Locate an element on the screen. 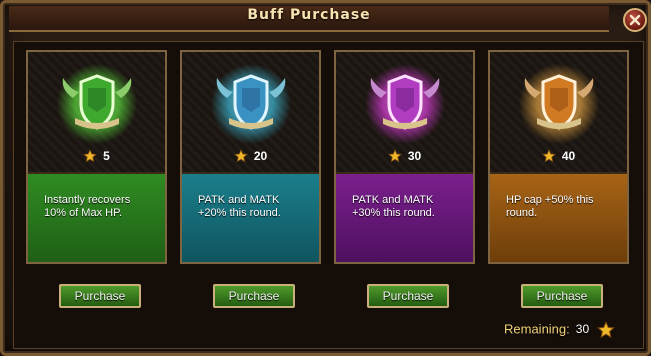  buff-card: 30 PATK and MATK +30% this round. is located at coordinates (404, 157).